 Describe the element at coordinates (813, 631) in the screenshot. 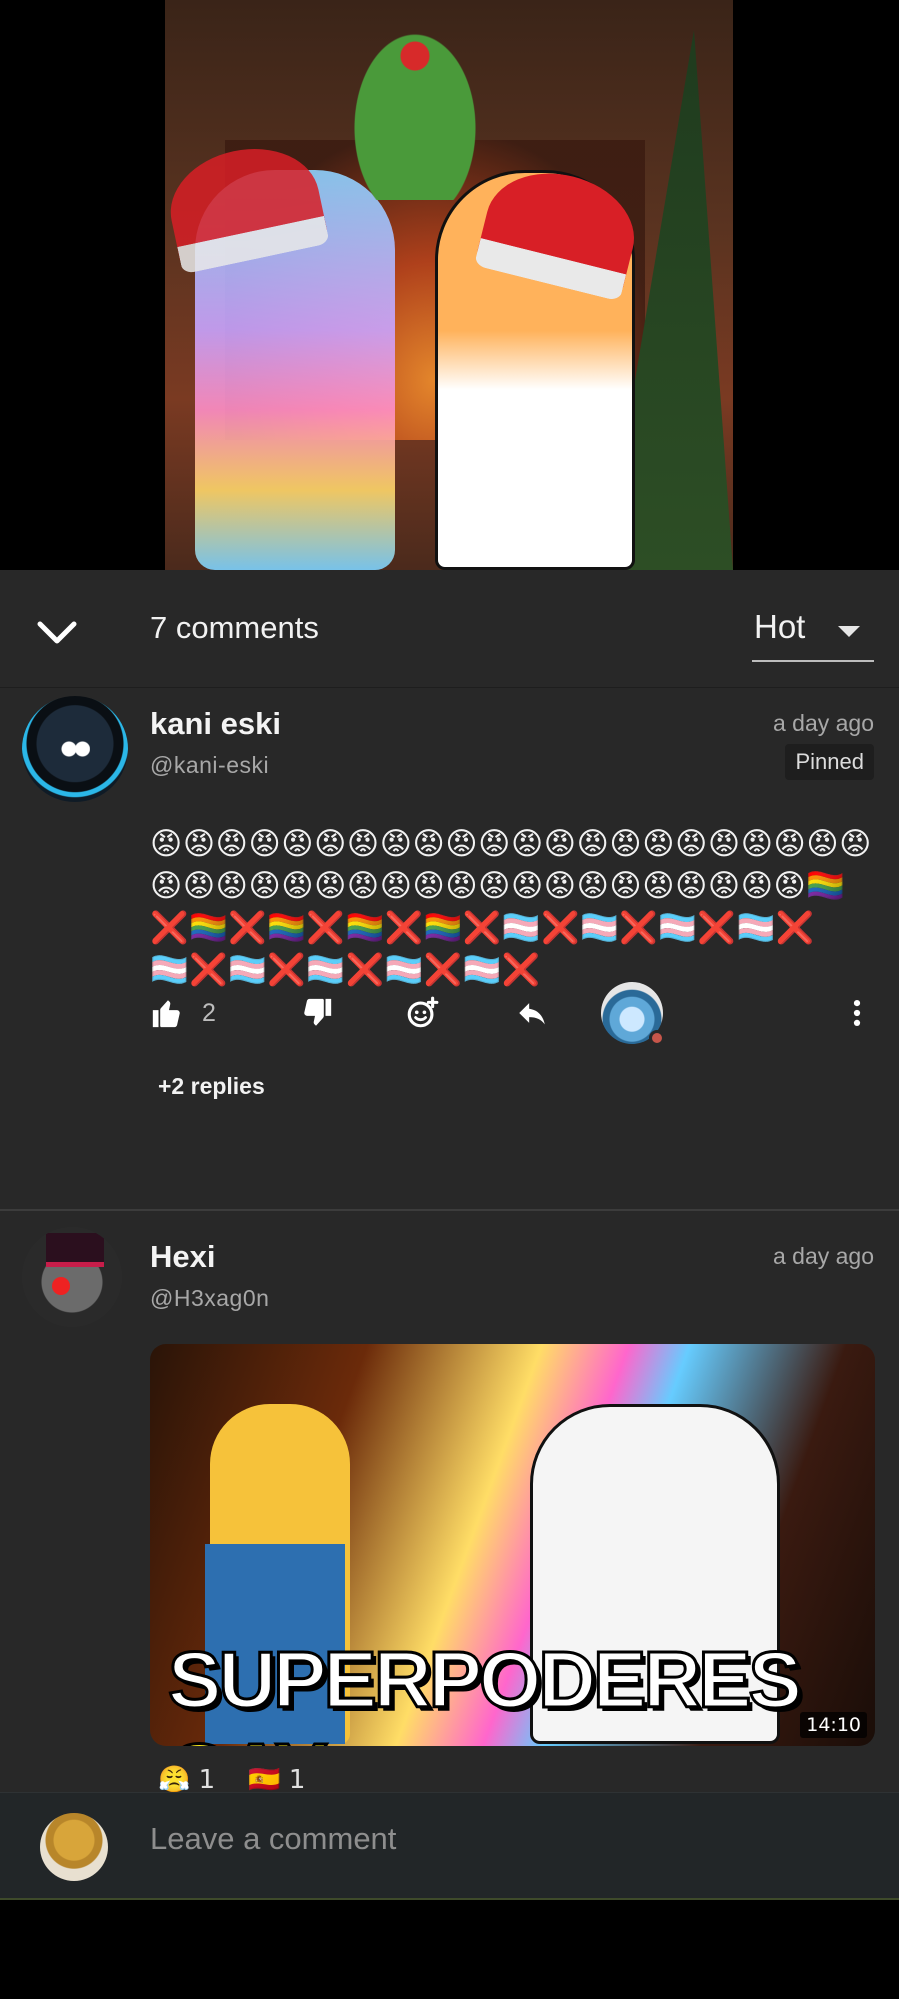

I see `sort-dropdown: Hot` at that location.